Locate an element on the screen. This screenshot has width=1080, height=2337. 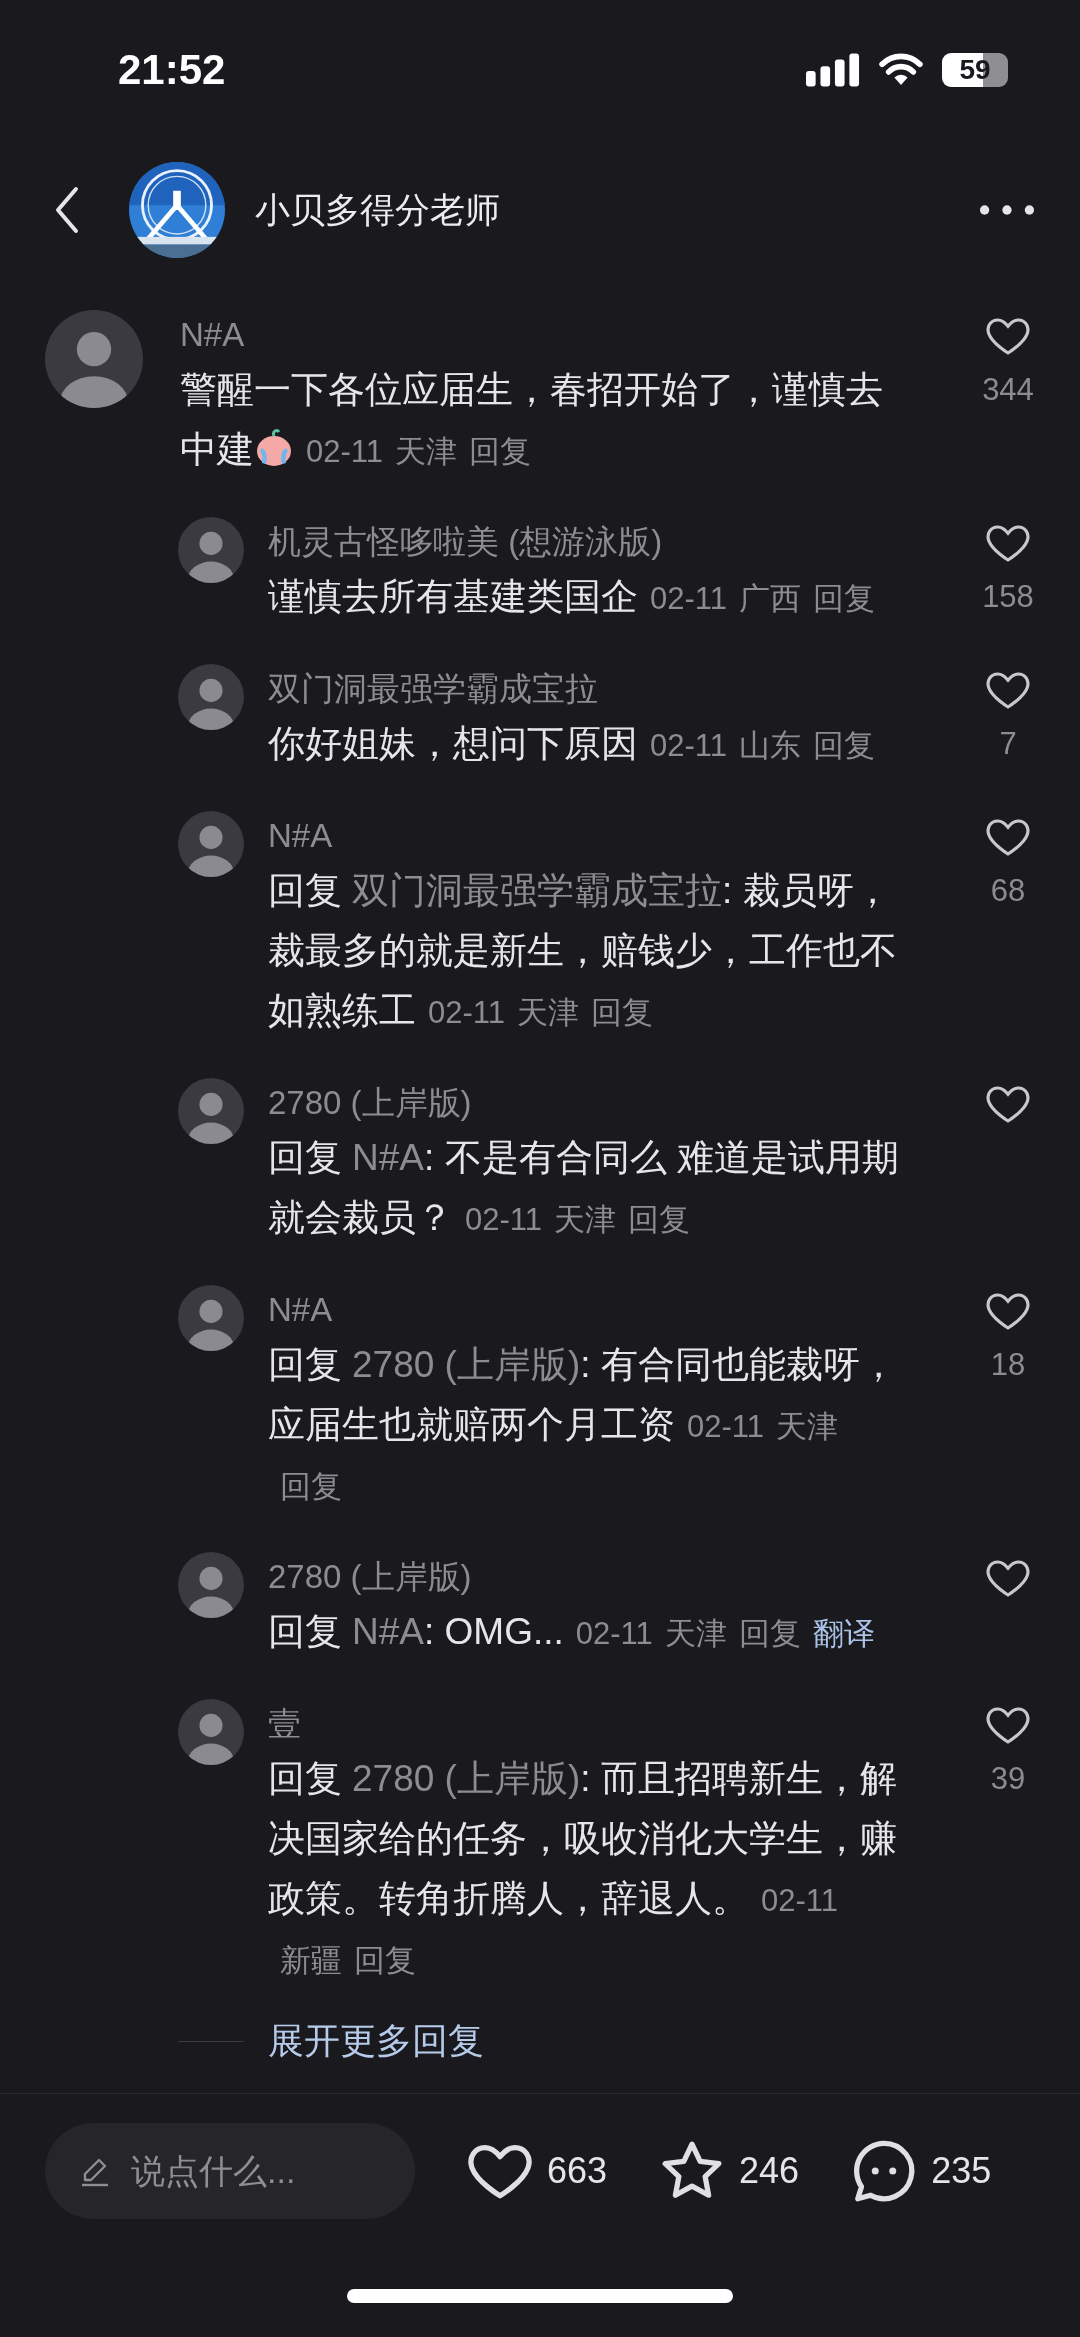
like-count: 18 is located at coordinates (1008, 1365).